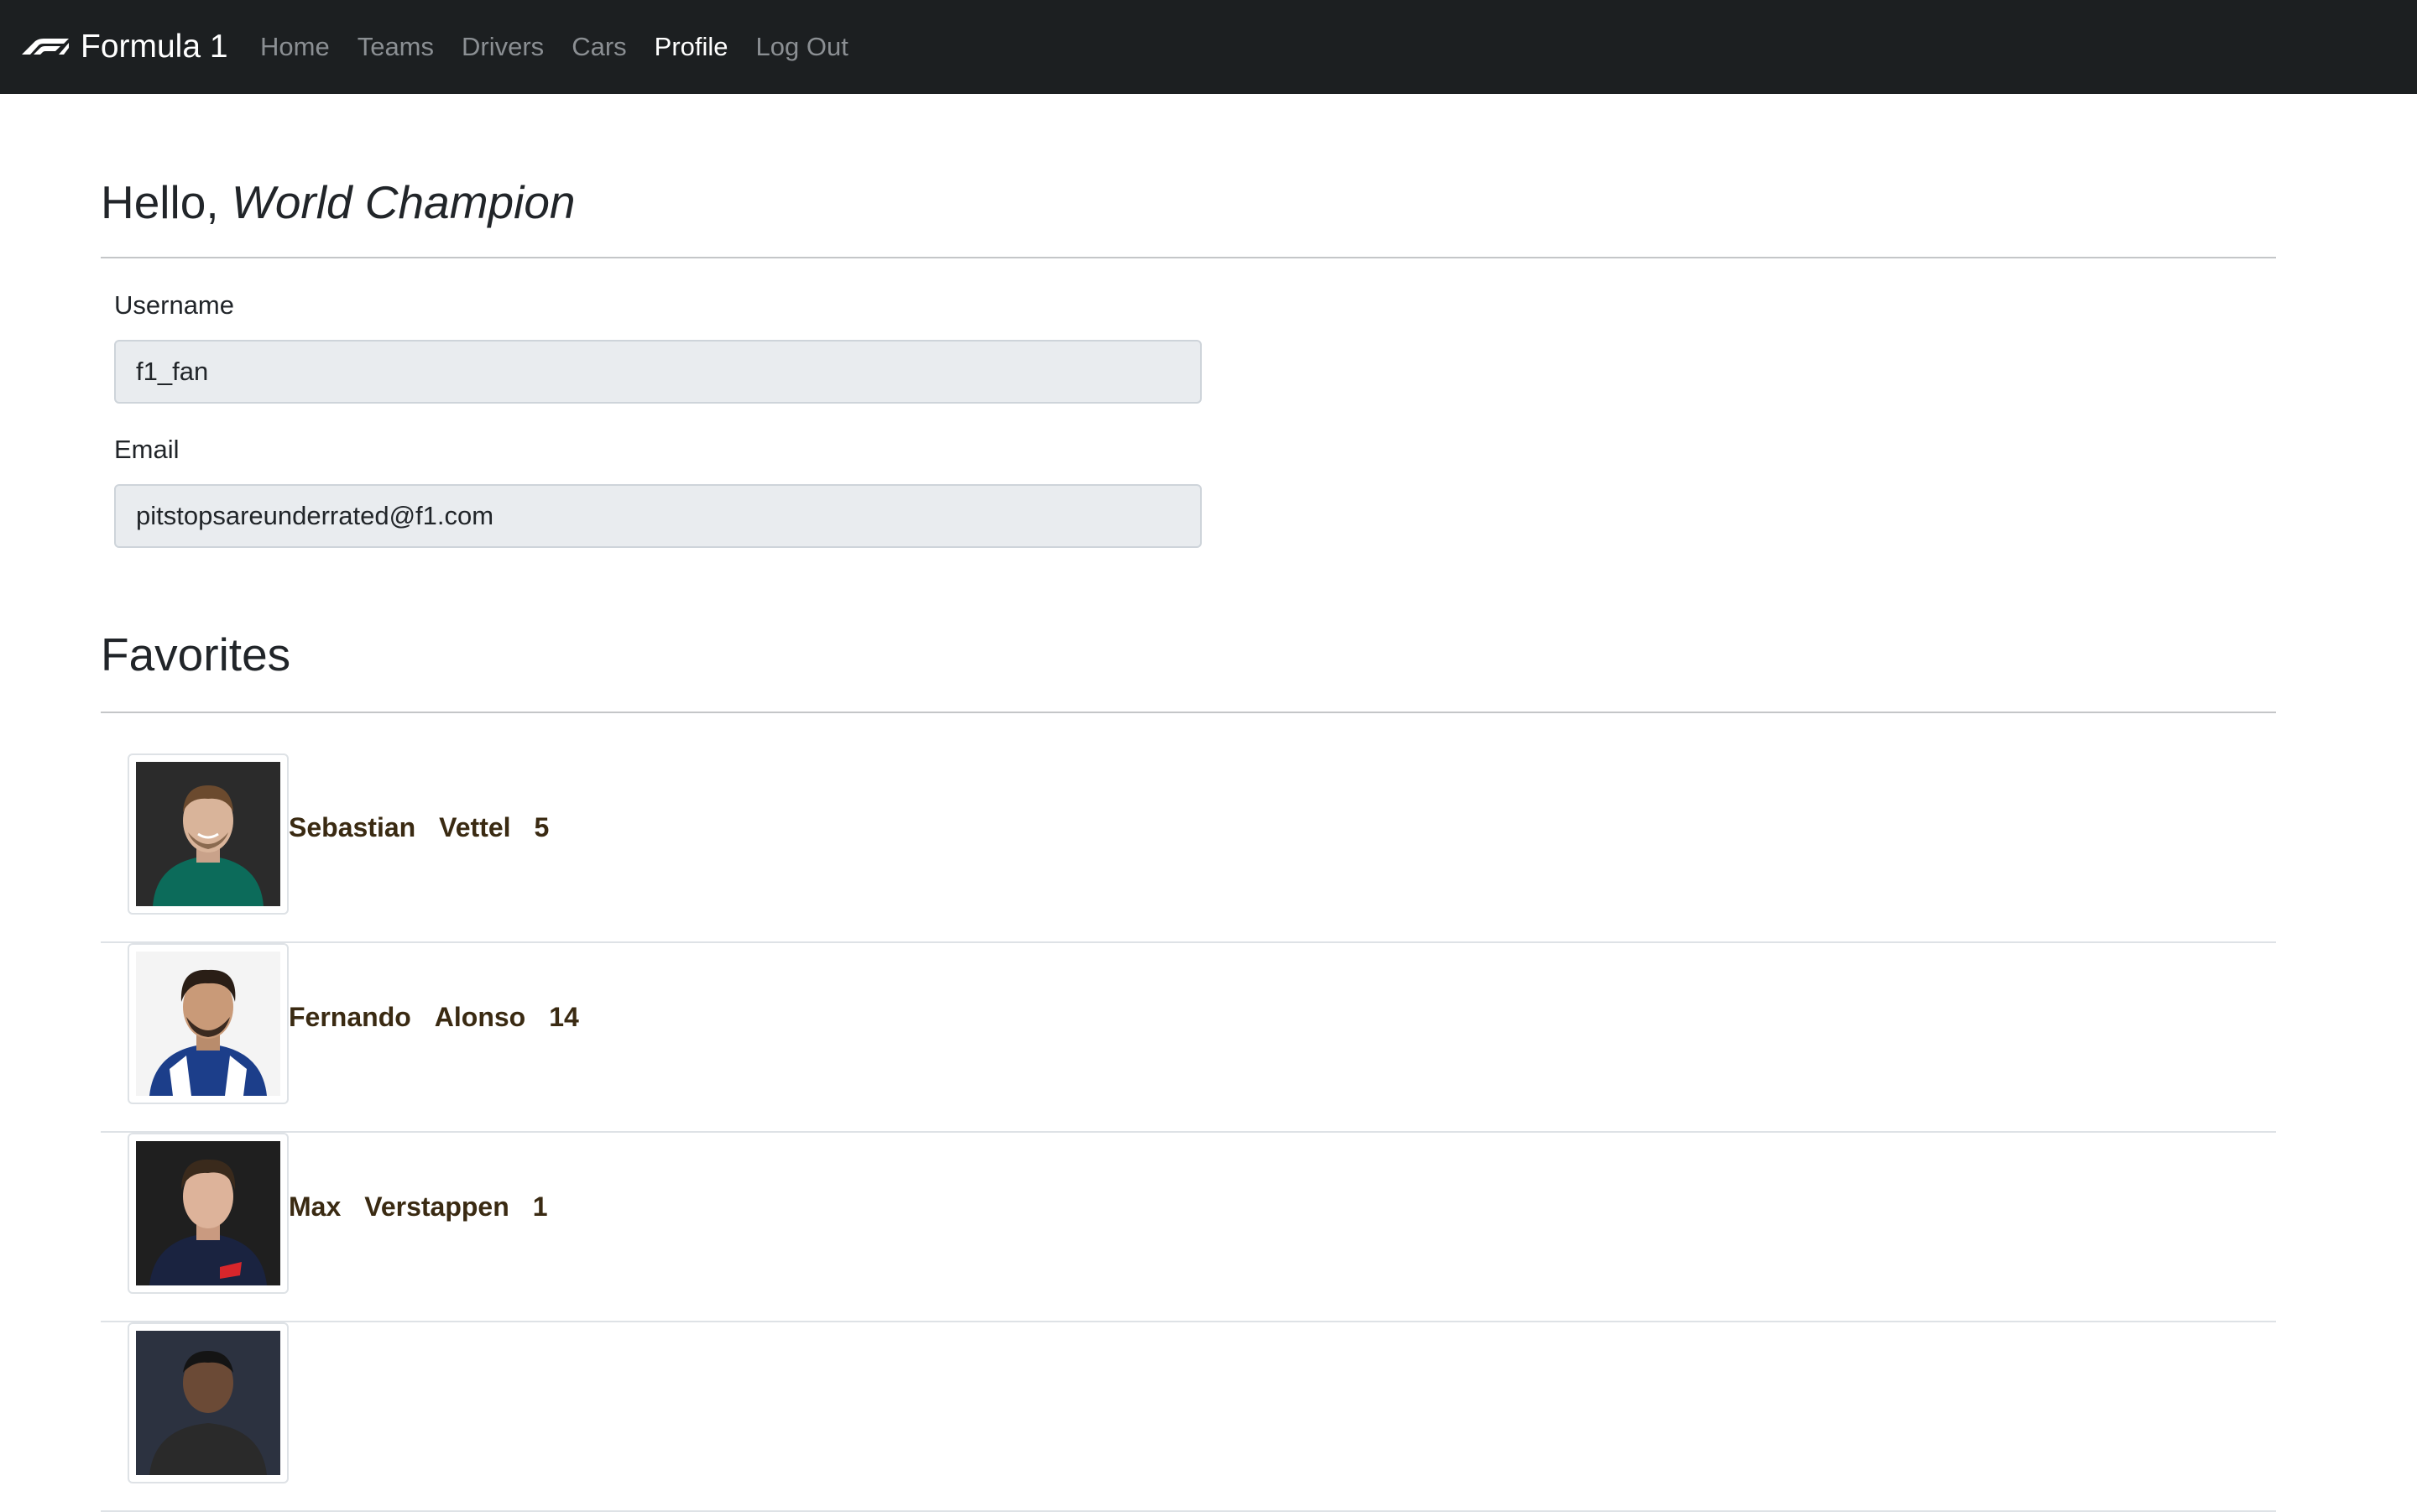 The image size is (2417, 1512). What do you see at coordinates (436, 1206) in the screenshot?
I see `driver-last-name: Verstappen` at bounding box center [436, 1206].